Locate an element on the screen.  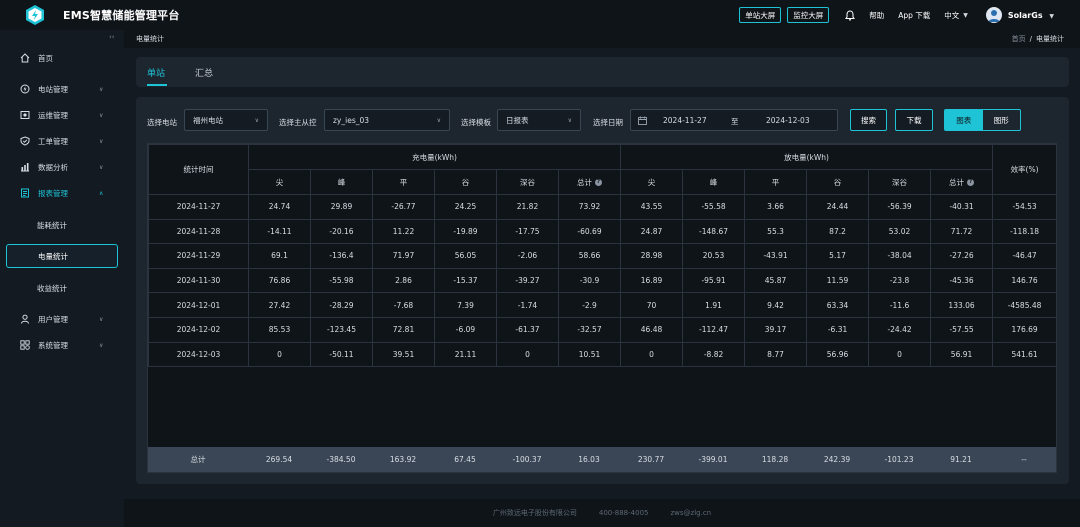
master-select: zy_ies_03 ∨ is located at coordinates (387, 120).